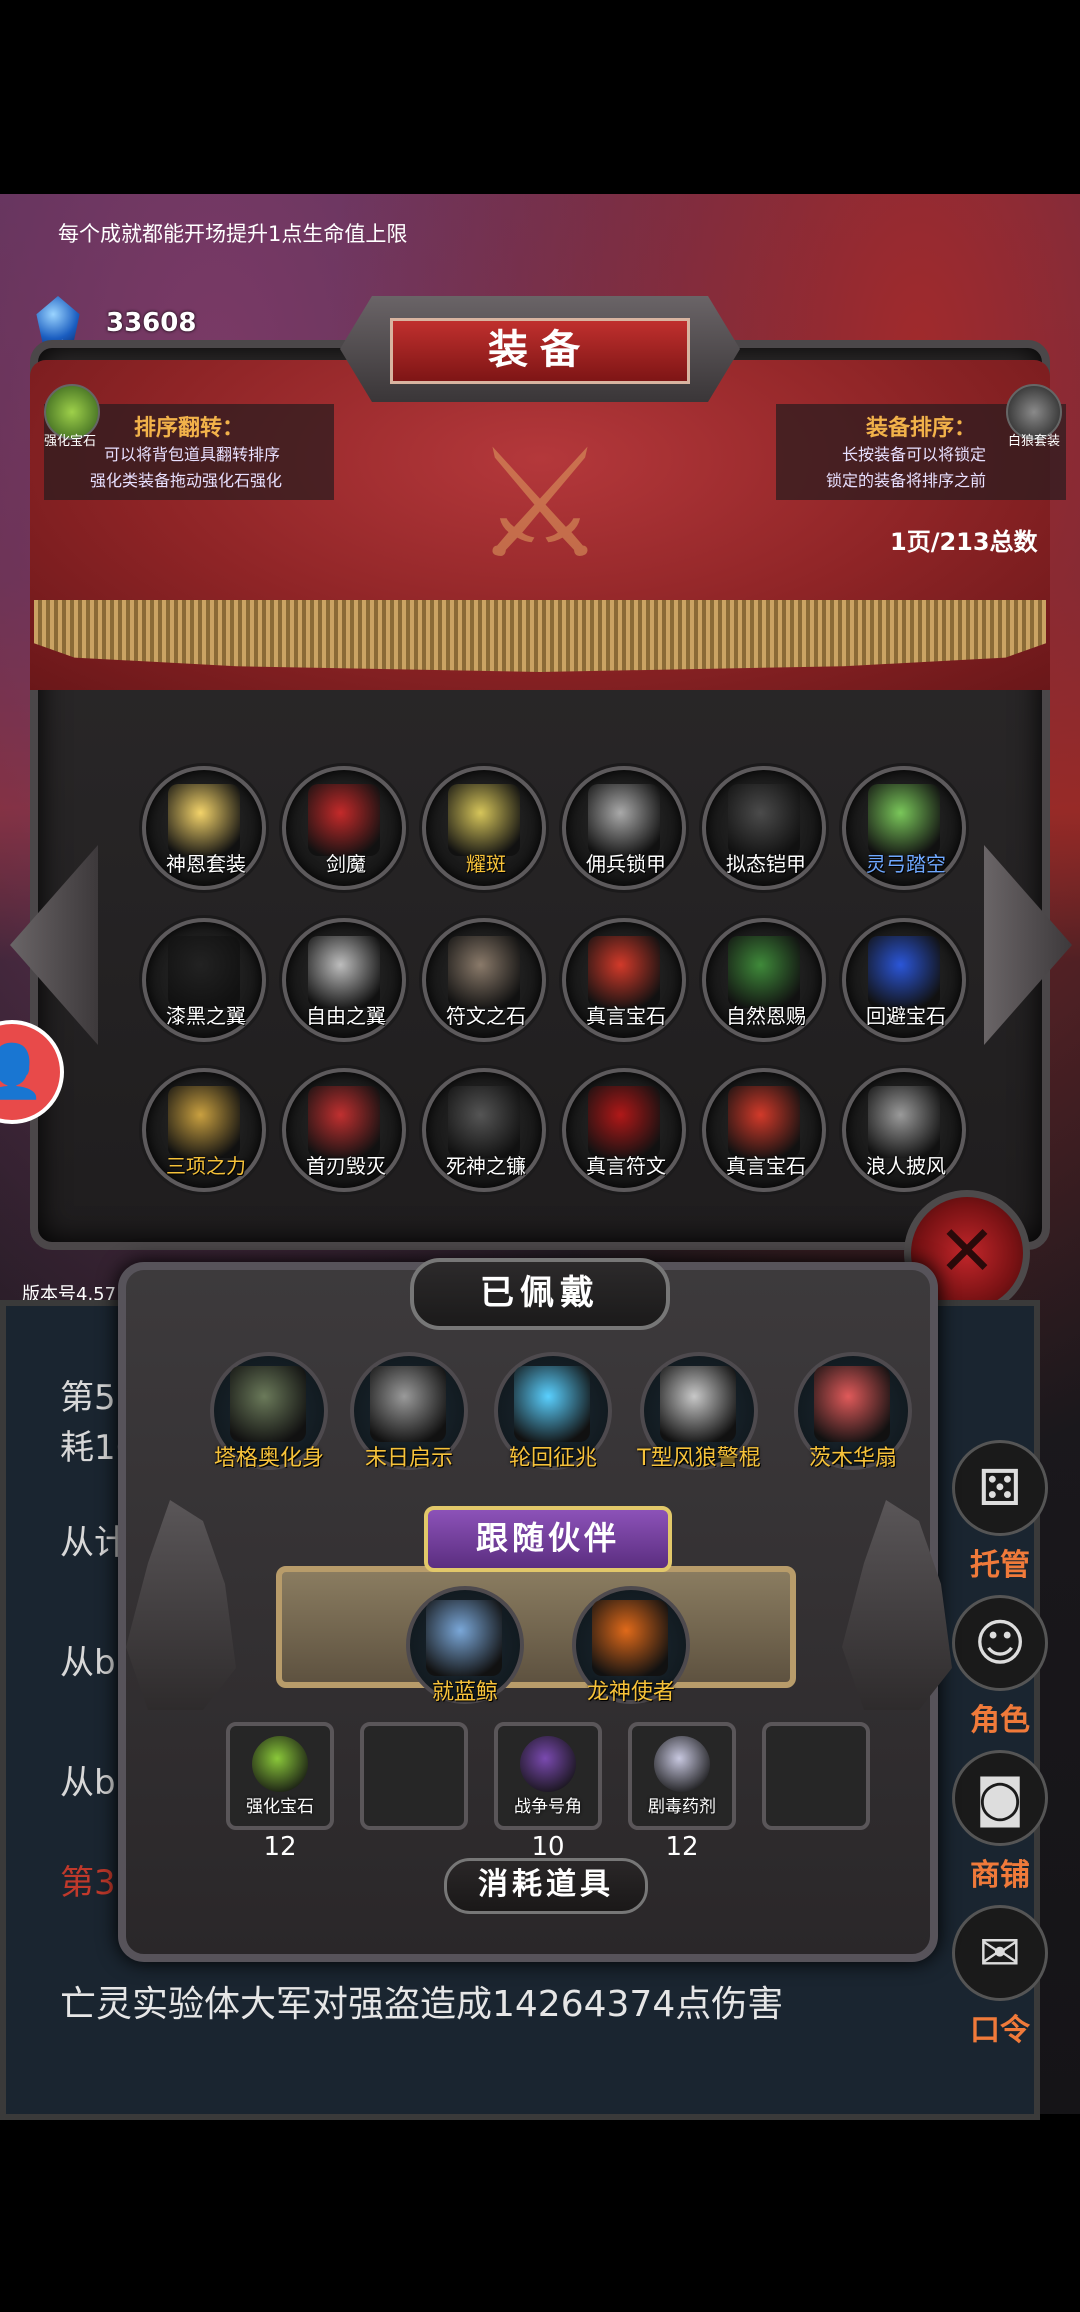 The width and height of the screenshot is (1080, 2312). I want to click on partner-frame, so click(536, 1627).